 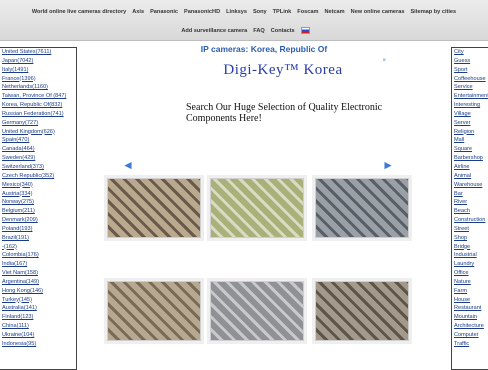 I want to click on nav-link: FAQ, so click(x=259, y=31).